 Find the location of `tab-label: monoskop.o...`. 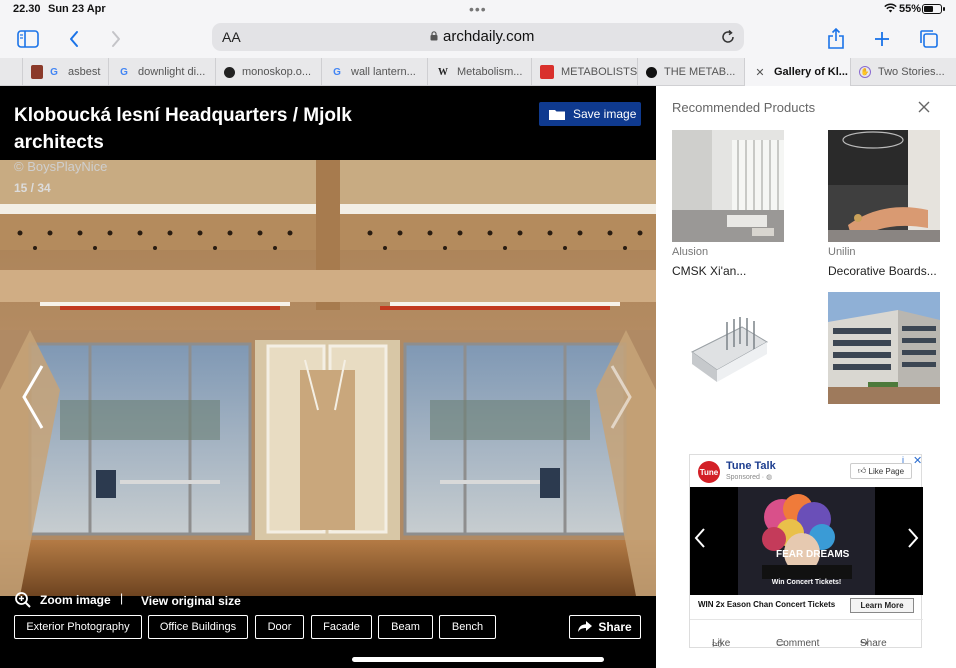

tab-label: monoskop.o... is located at coordinates (277, 72).